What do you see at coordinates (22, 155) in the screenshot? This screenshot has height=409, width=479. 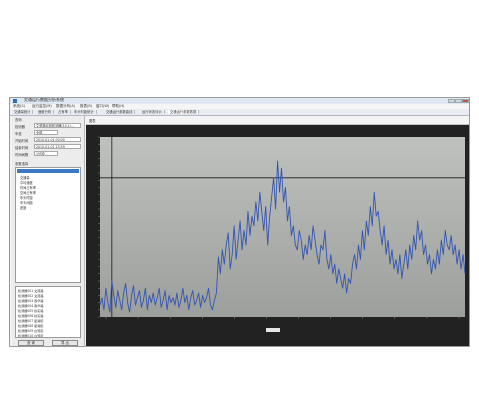 I see `interval-label: 时间间隔` at bounding box center [22, 155].